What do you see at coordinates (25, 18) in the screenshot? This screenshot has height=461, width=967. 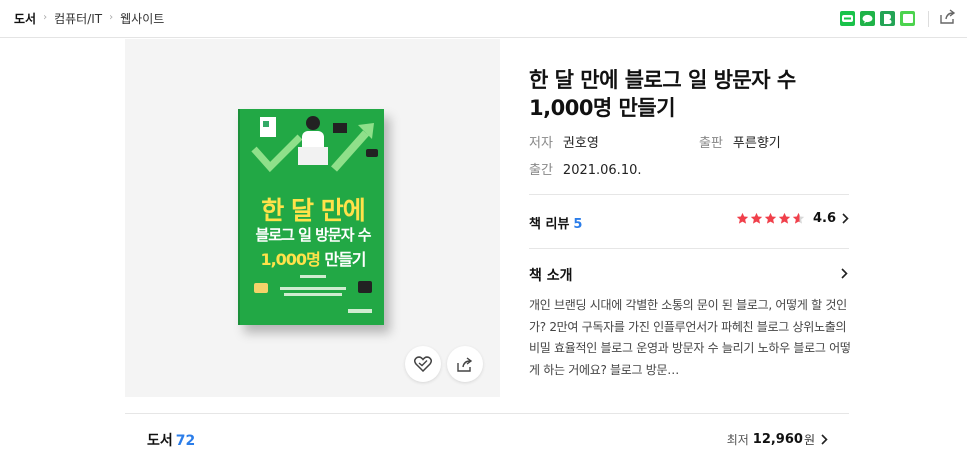 I see `breadcrumb-item-books: 도서` at bounding box center [25, 18].